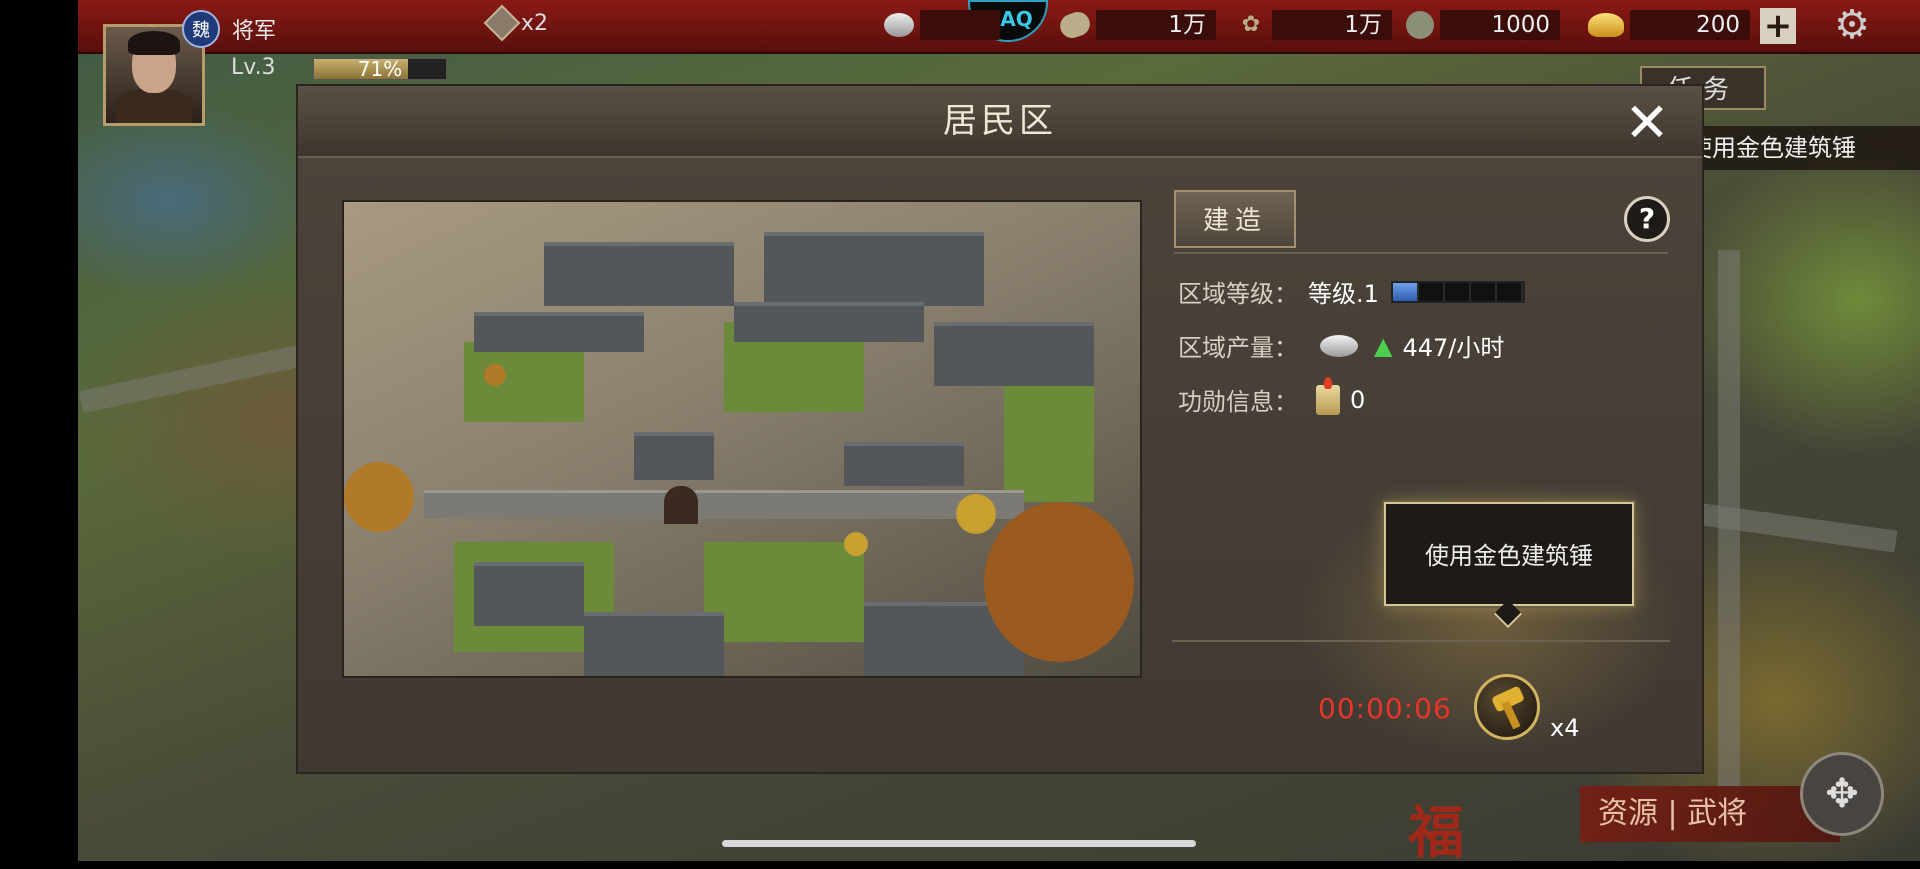 The width and height of the screenshot is (1920, 869). I want to click on compass-icon: ✥, so click(1842, 794).